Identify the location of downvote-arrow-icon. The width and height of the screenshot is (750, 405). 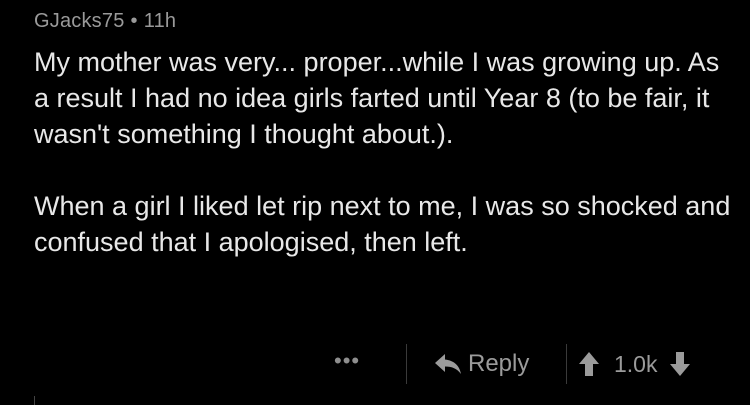
(680, 364).